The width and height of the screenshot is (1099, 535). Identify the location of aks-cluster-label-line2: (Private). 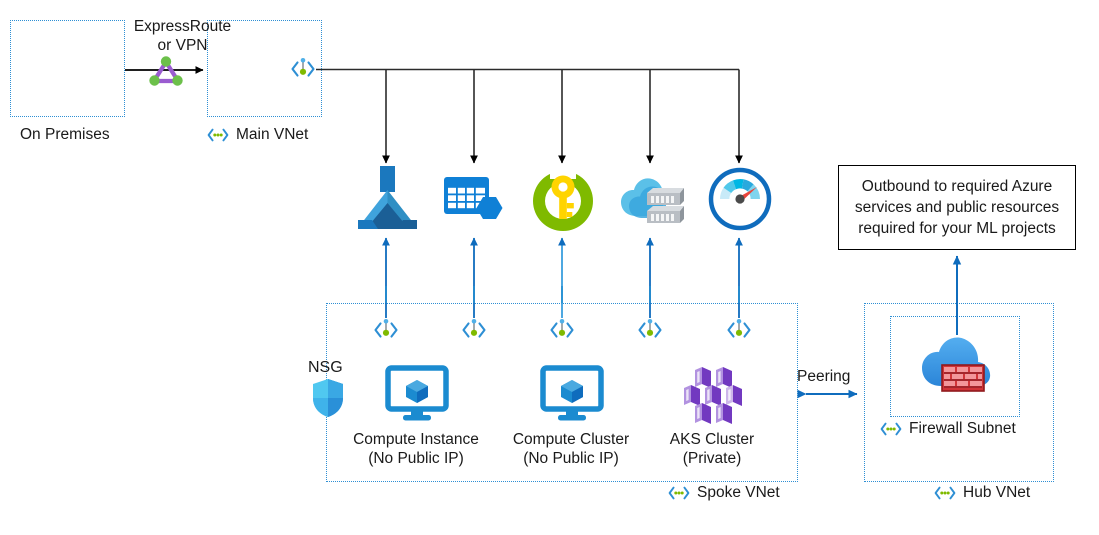
(712, 458).